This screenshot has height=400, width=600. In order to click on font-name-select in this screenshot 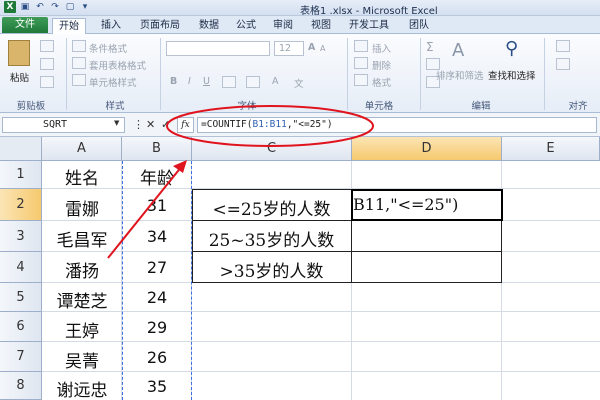, I will do `click(218, 48)`.